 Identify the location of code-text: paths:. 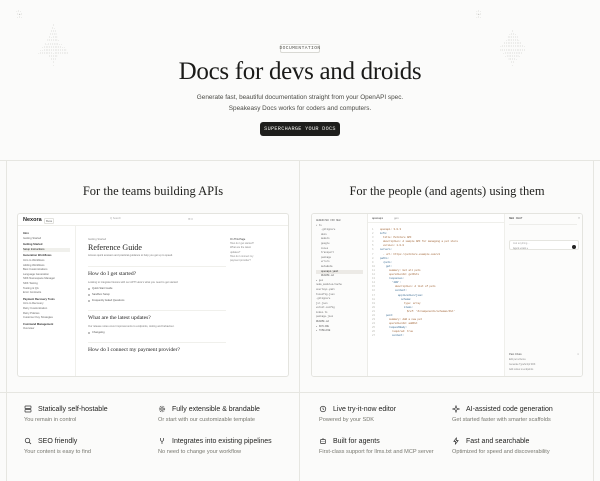
(385, 258).